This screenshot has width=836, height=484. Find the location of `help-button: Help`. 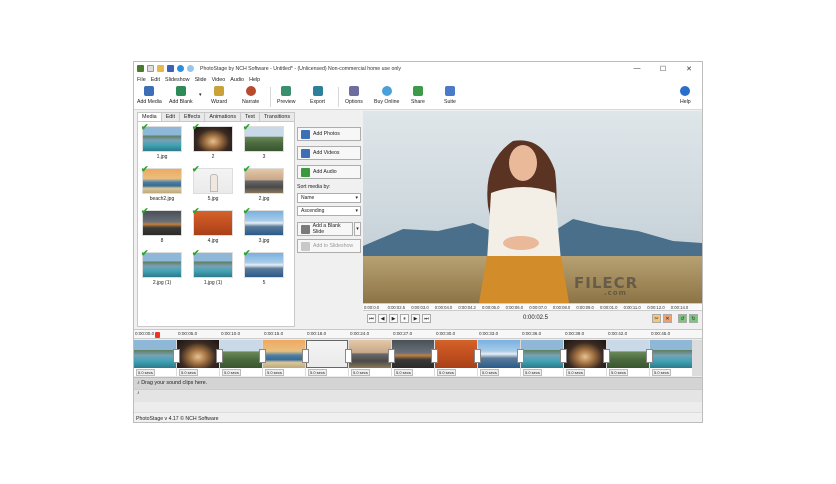

help-button: Help is located at coordinates (685, 95).